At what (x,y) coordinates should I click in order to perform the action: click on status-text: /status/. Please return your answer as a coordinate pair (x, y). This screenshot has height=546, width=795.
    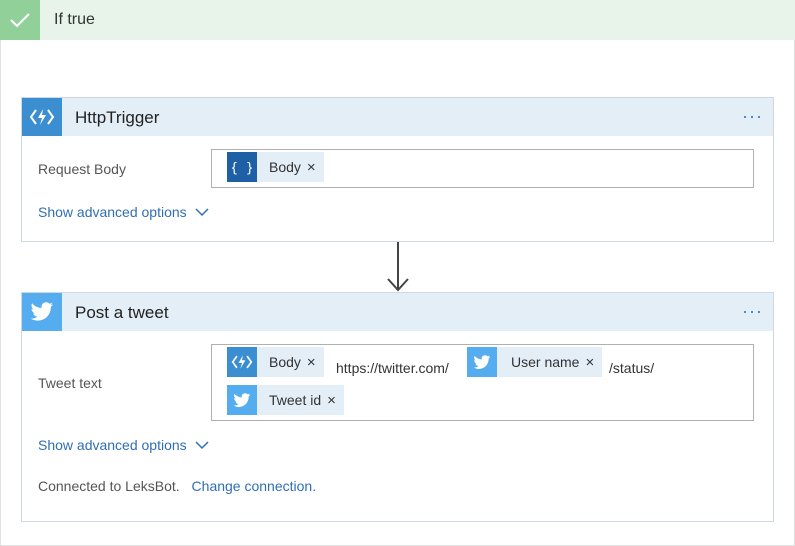
    Looking at the image, I should click on (632, 368).